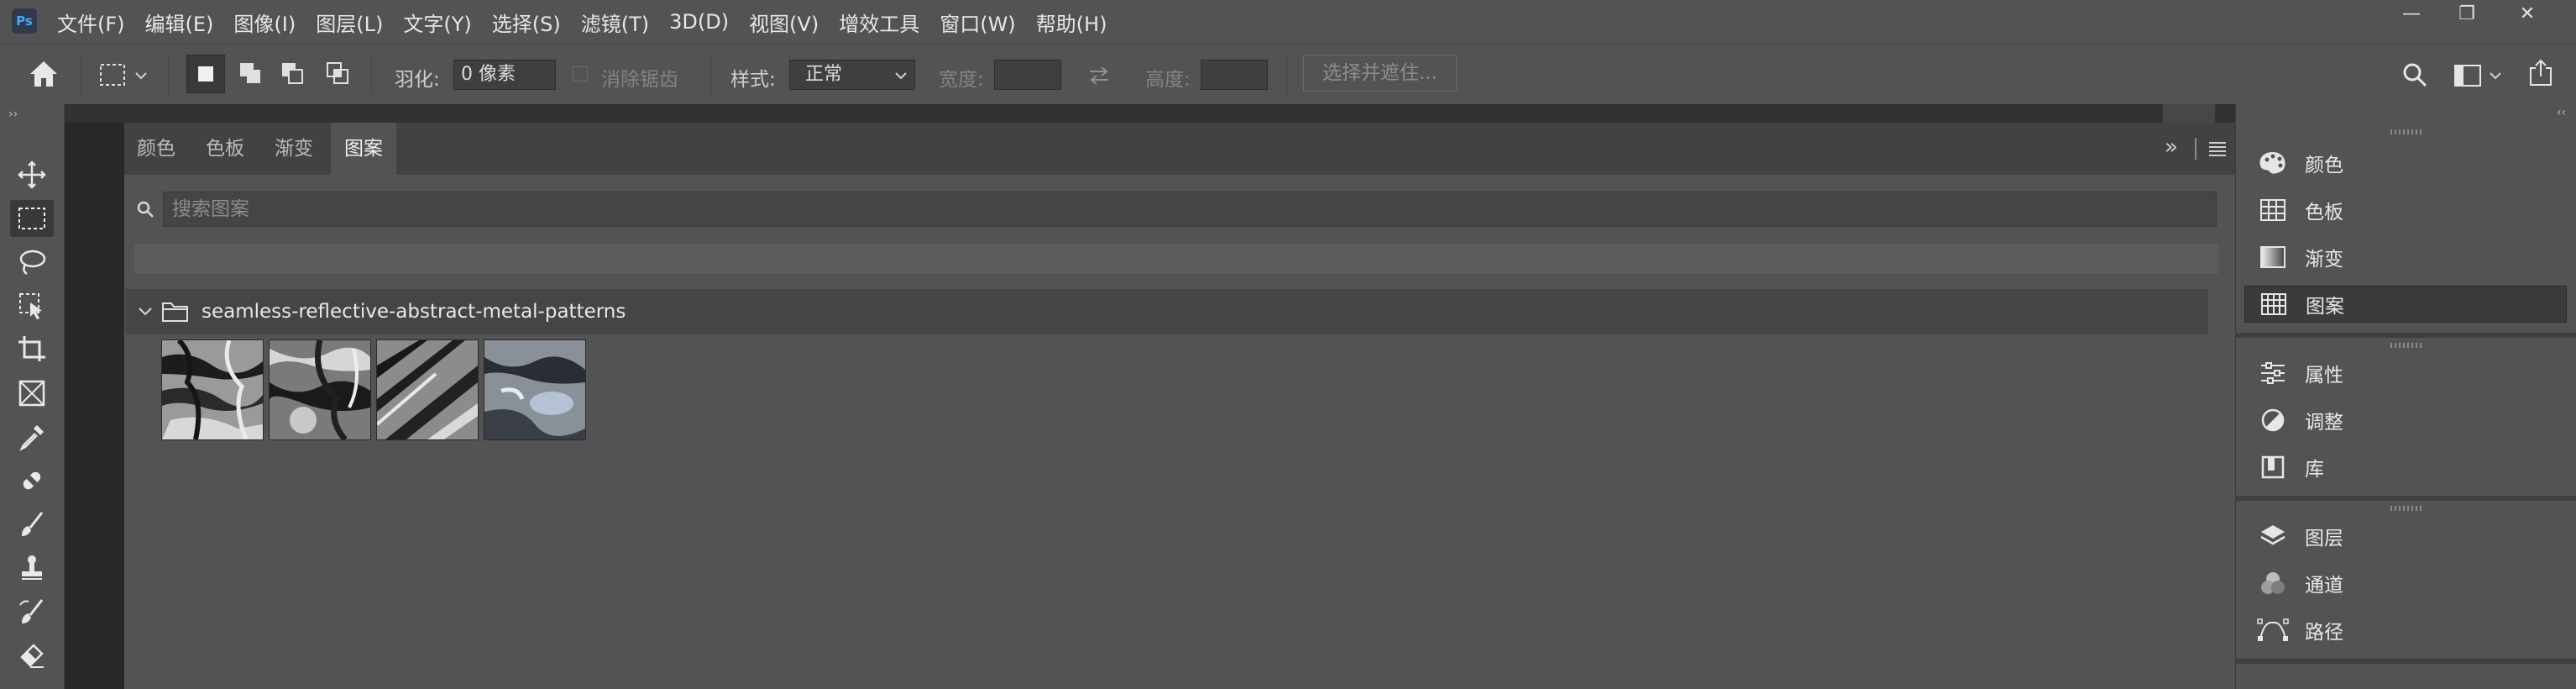  I want to click on menu-select: 选择(S), so click(526, 22).